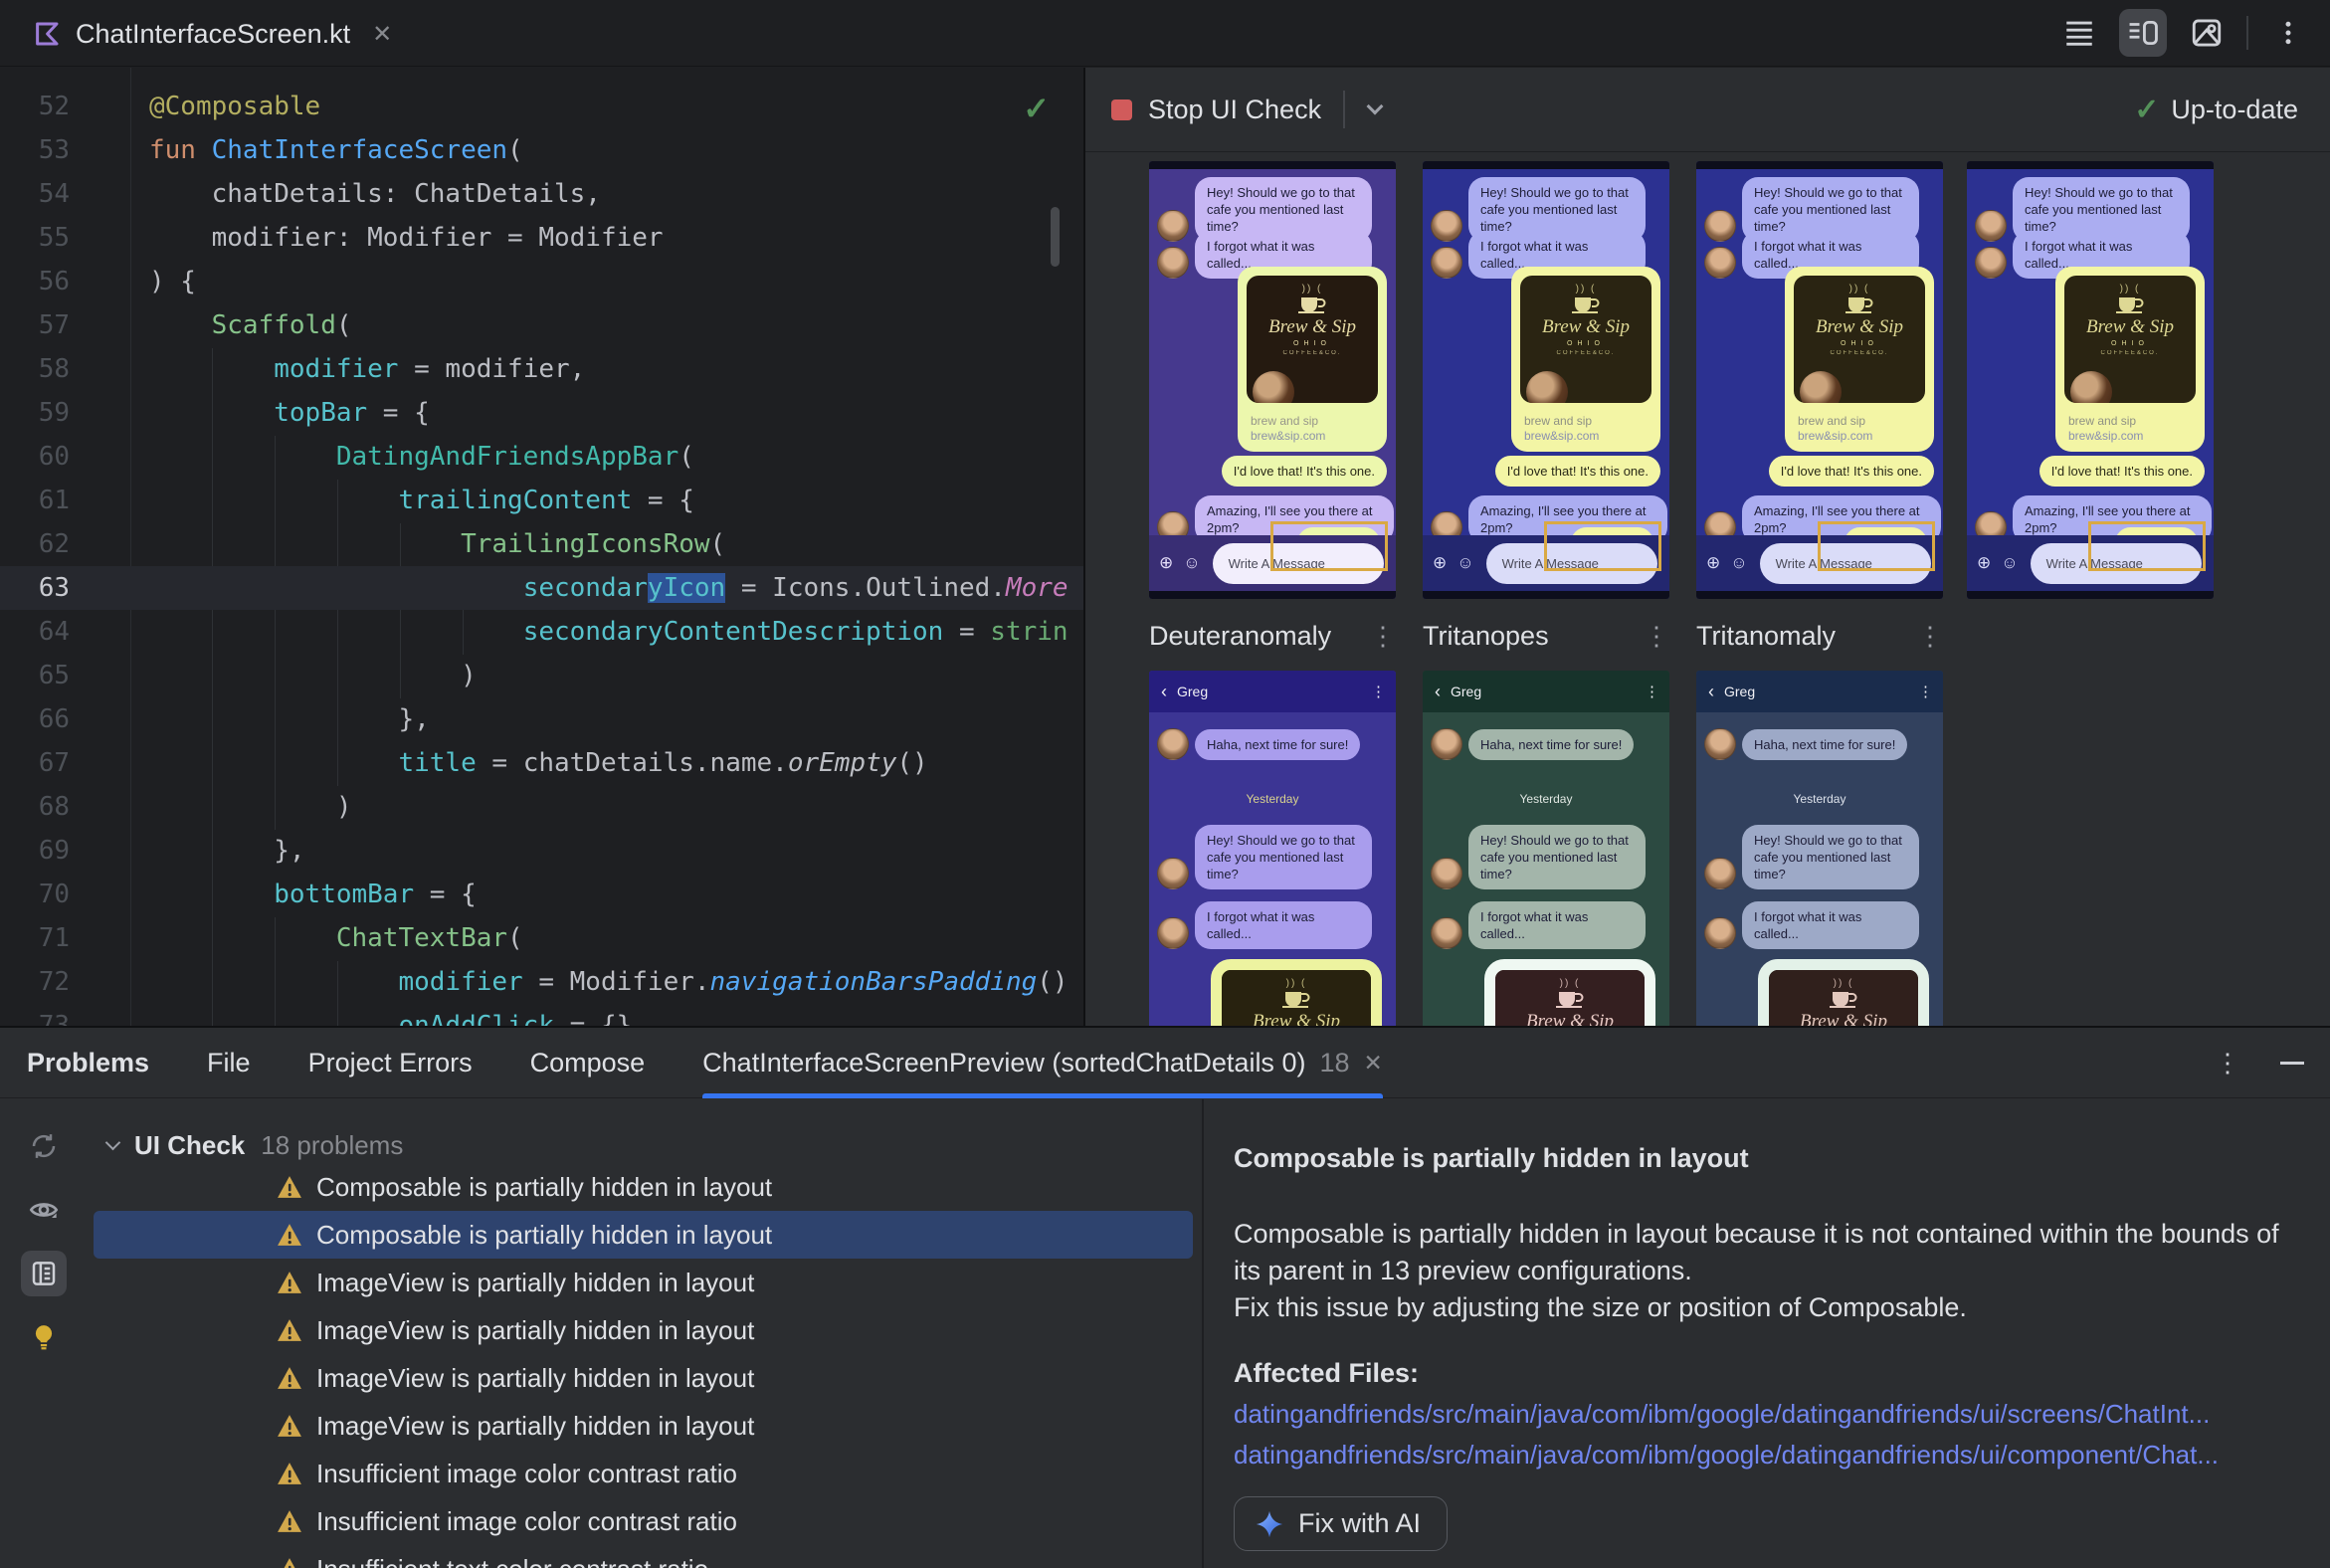 This screenshot has width=2330, height=1568. What do you see at coordinates (1876, 546) in the screenshot?
I see `issue-highlight-box` at bounding box center [1876, 546].